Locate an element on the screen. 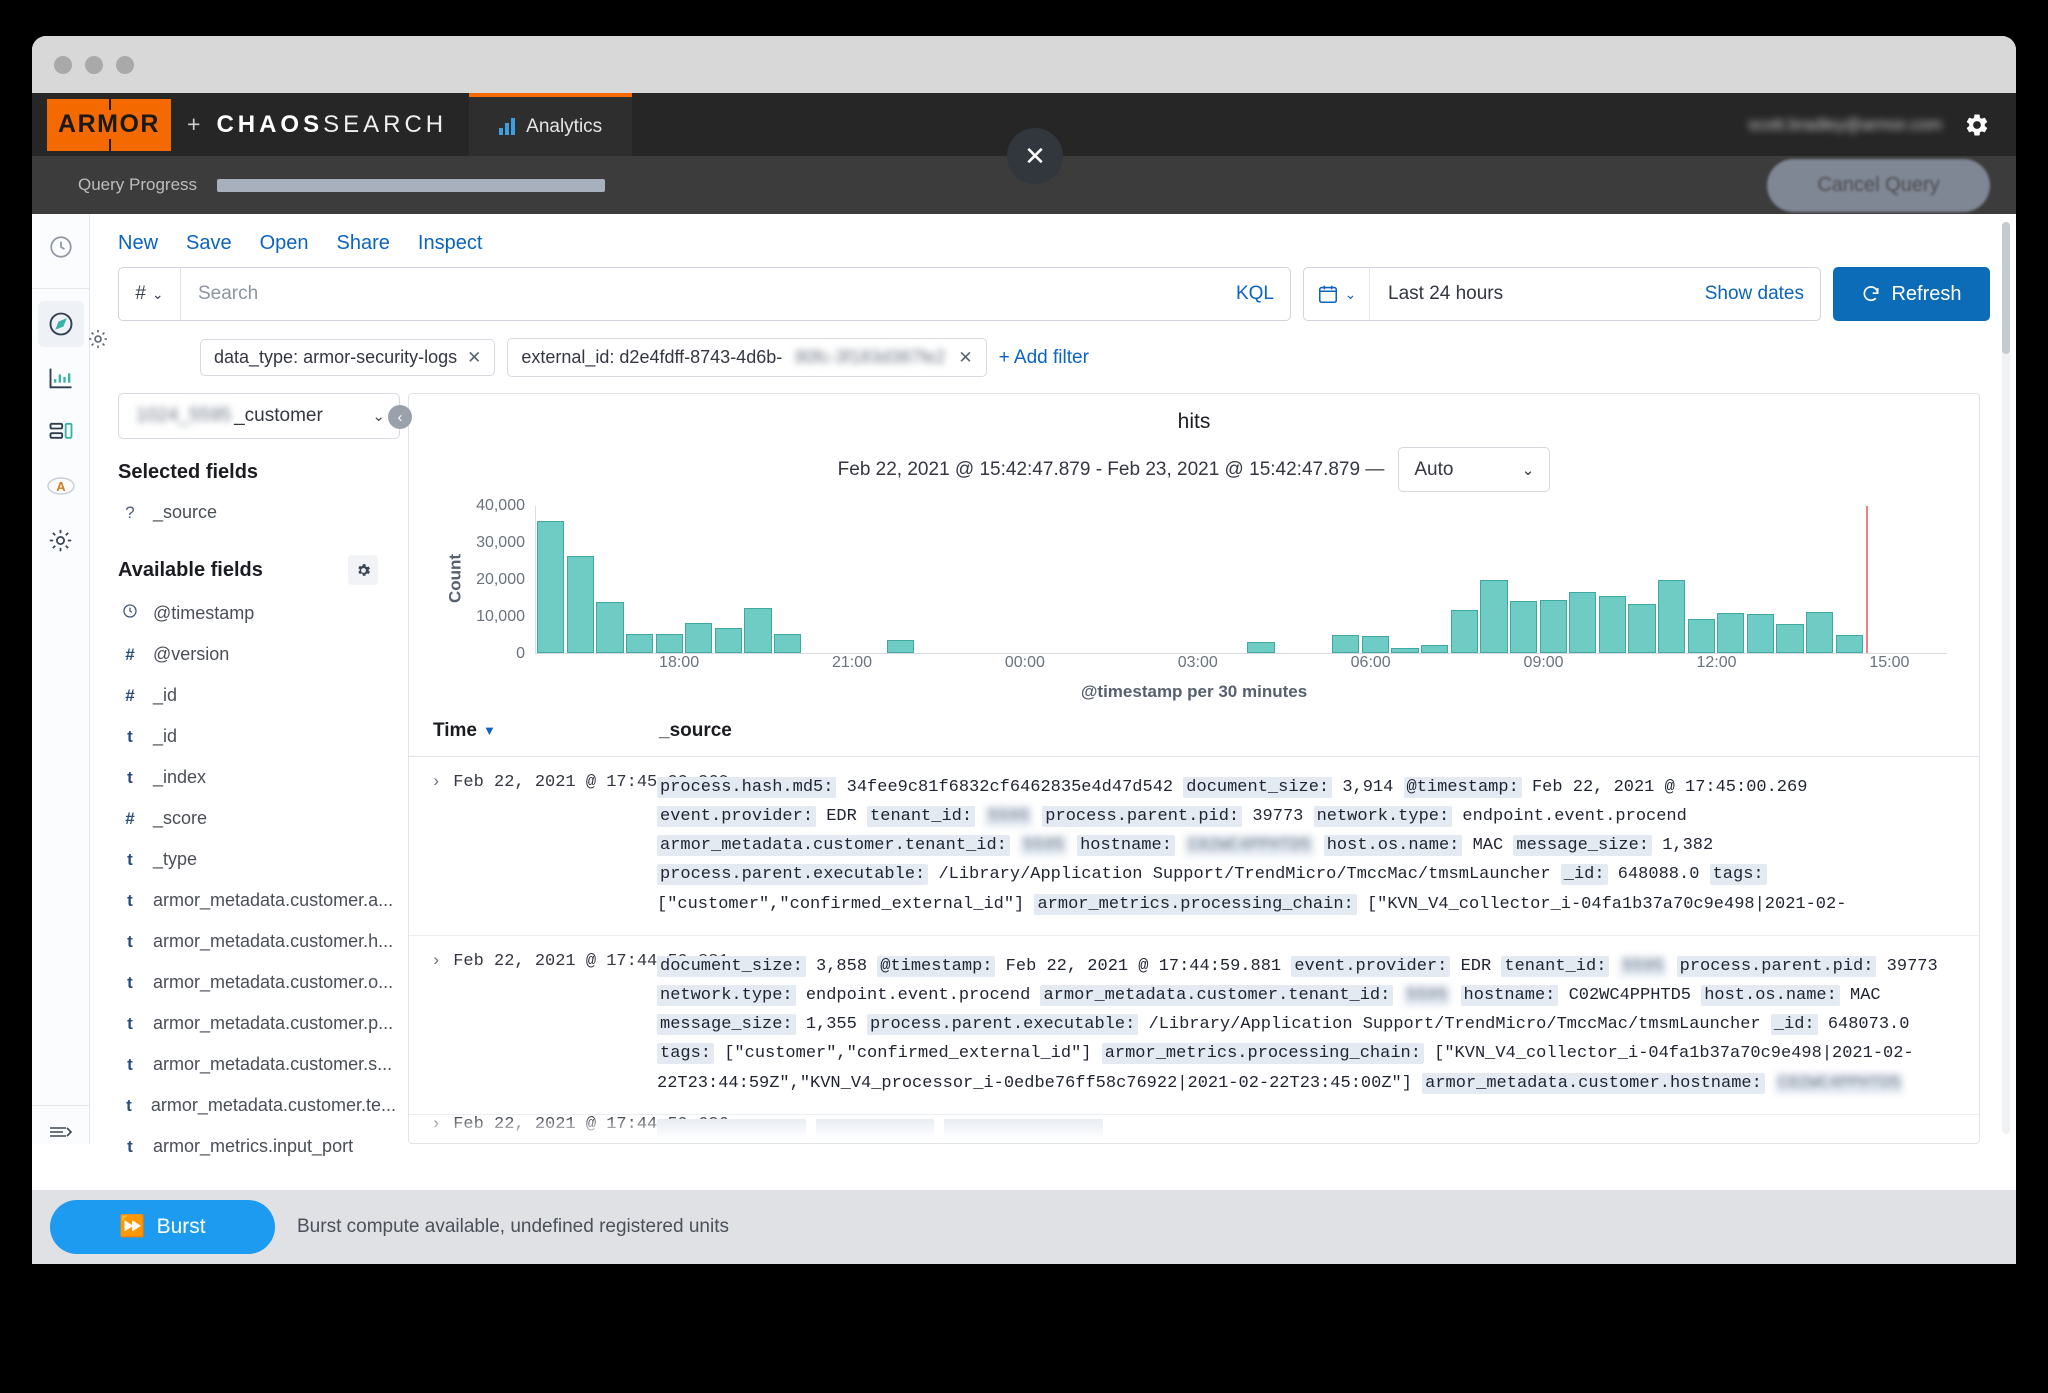 The height and width of the screenshot is (1393, 2048). doc-field-value: endpoint.event.procend is located at coordinates (1574, 816).